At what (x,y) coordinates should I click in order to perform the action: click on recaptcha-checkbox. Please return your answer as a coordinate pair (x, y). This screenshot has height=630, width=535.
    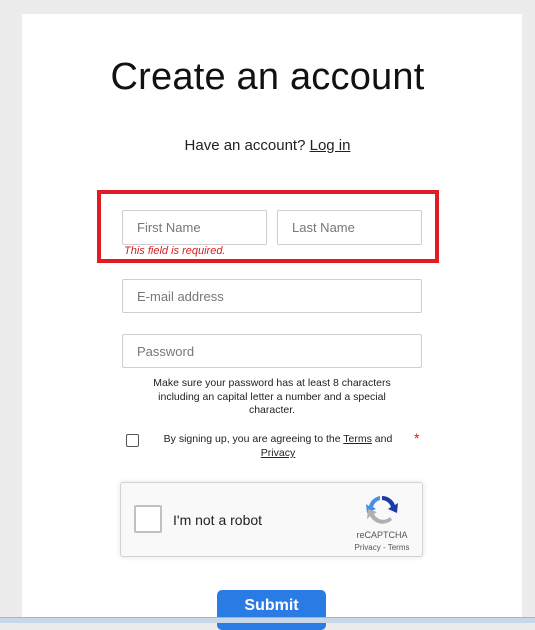
    Looking at the image, I should click on (148, 519).